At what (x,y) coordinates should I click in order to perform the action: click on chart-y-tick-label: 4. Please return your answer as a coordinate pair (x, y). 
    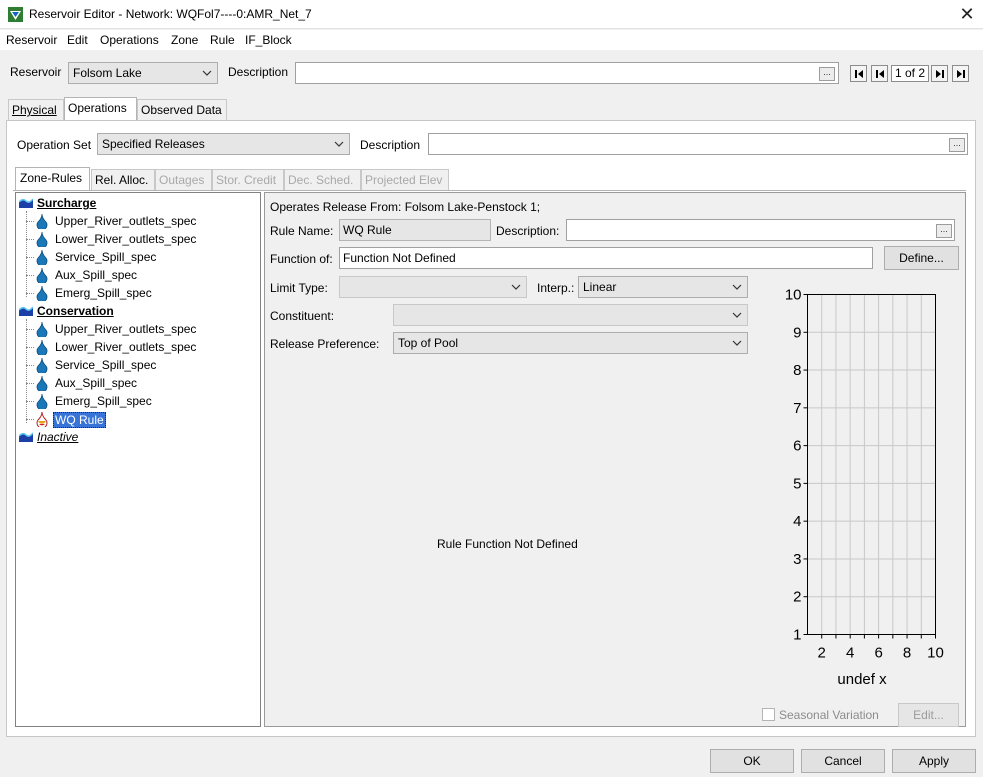
    Looking at the image, I should click on (797, 521).